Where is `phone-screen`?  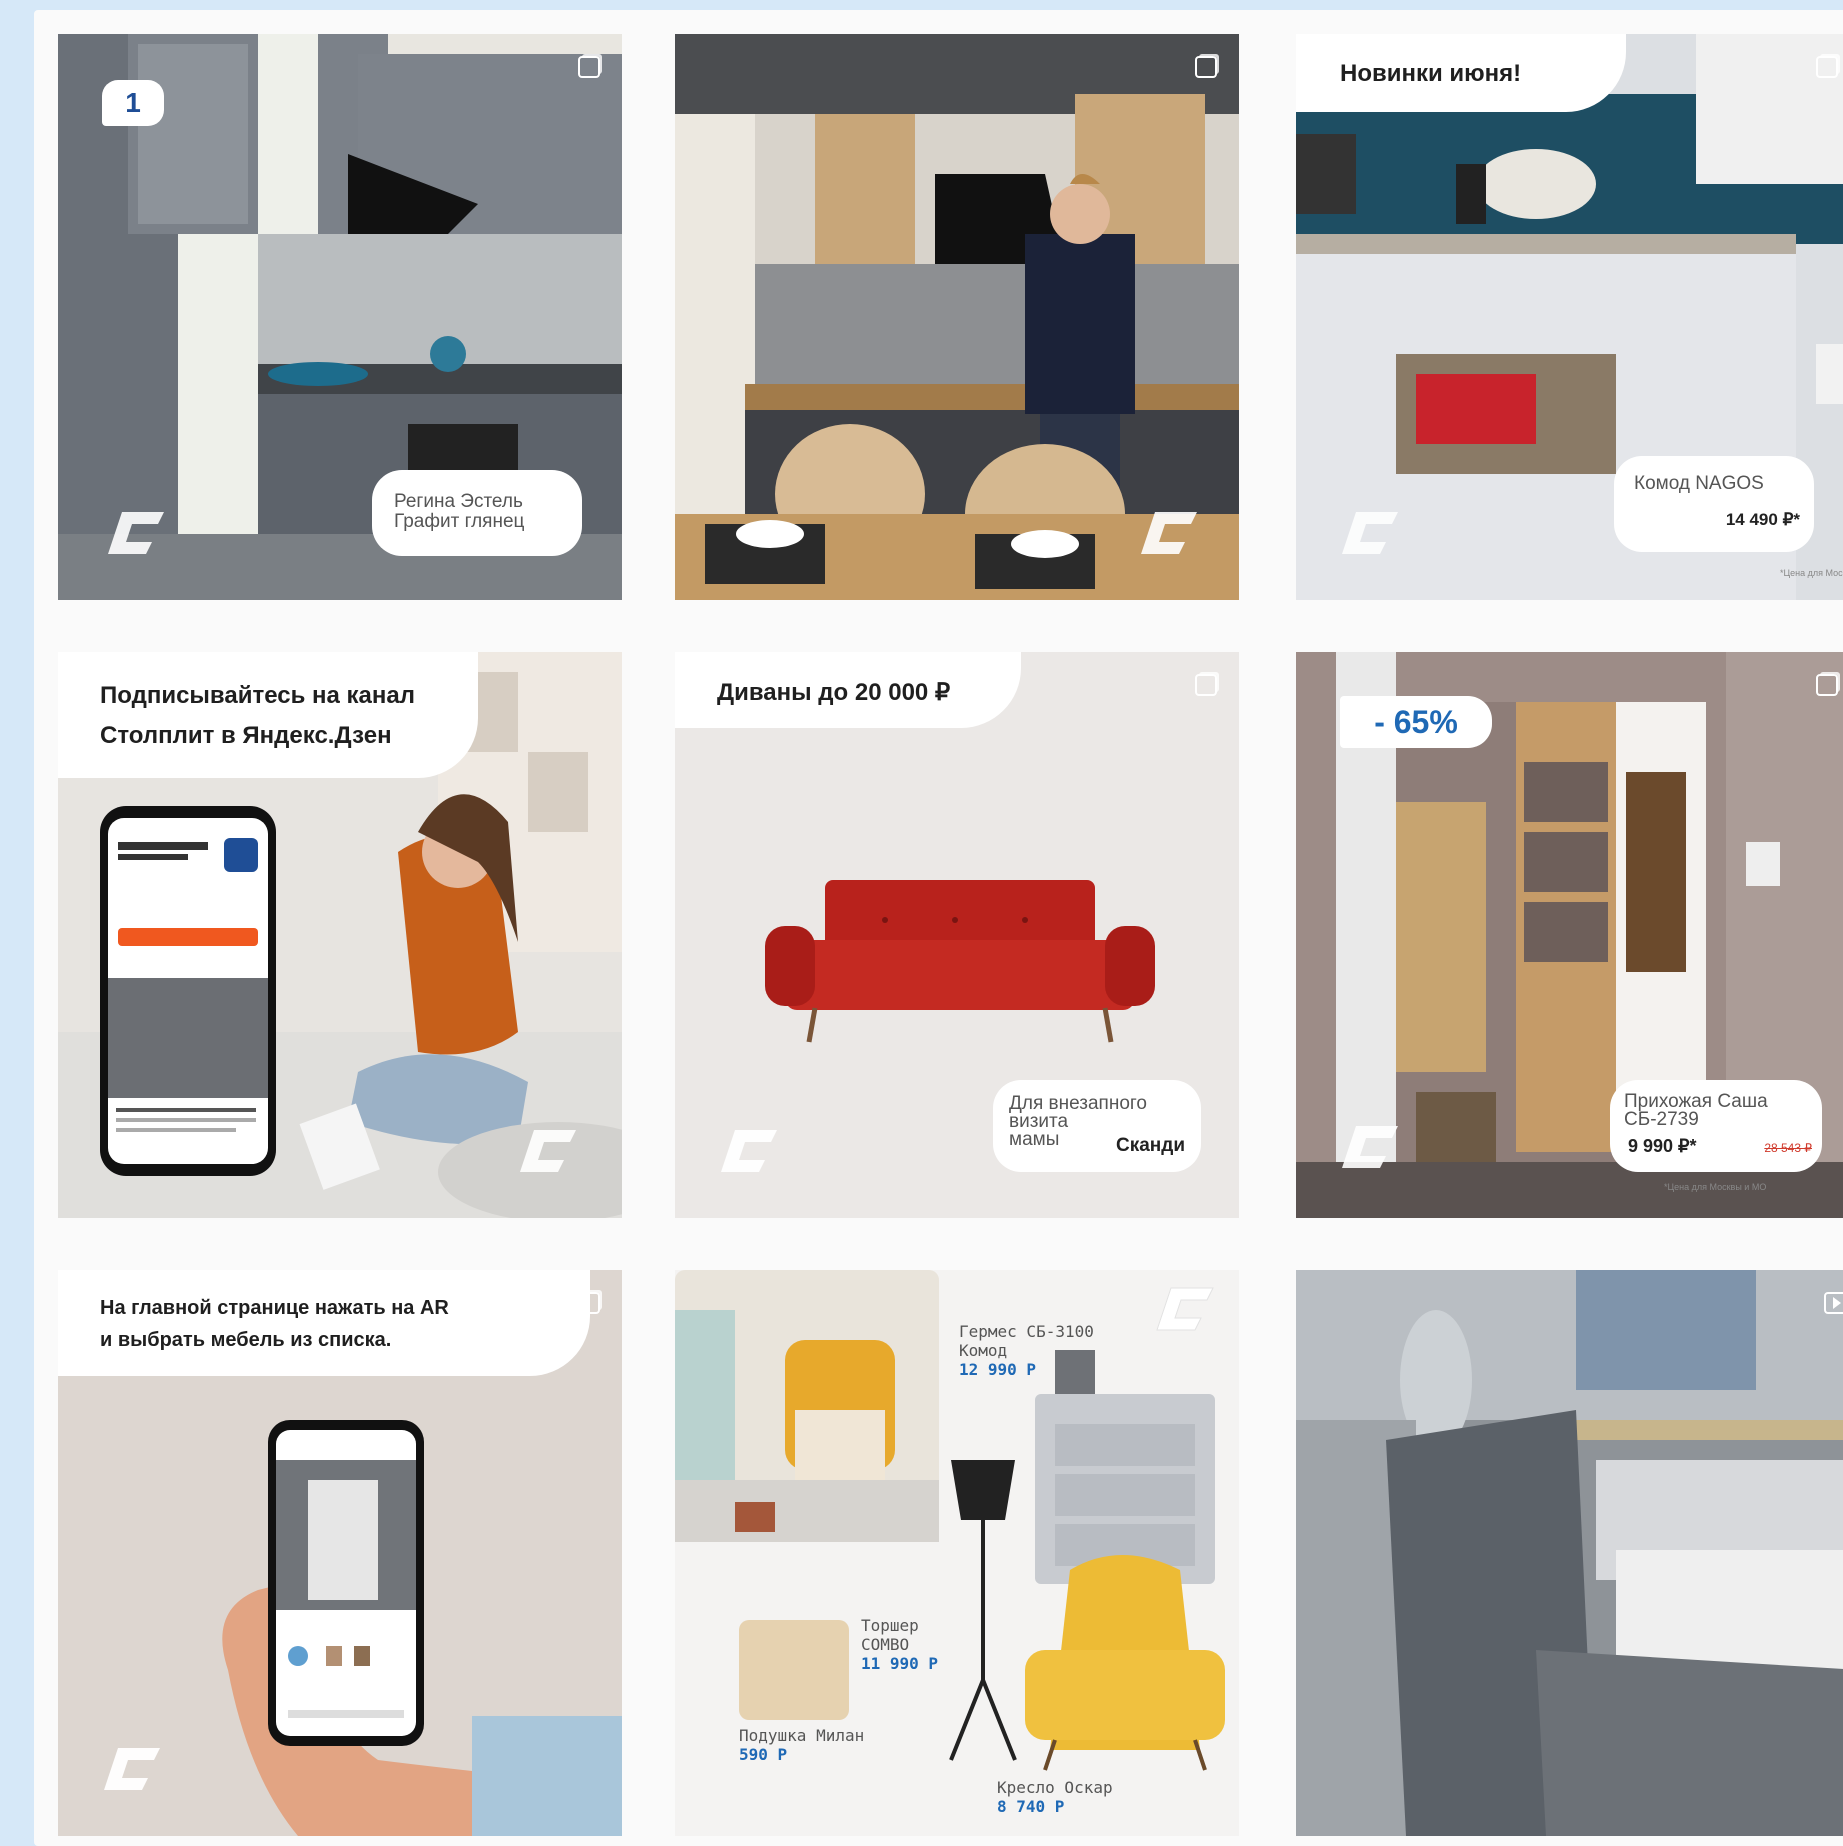 phone-screen is located at coordinates (188, 991).